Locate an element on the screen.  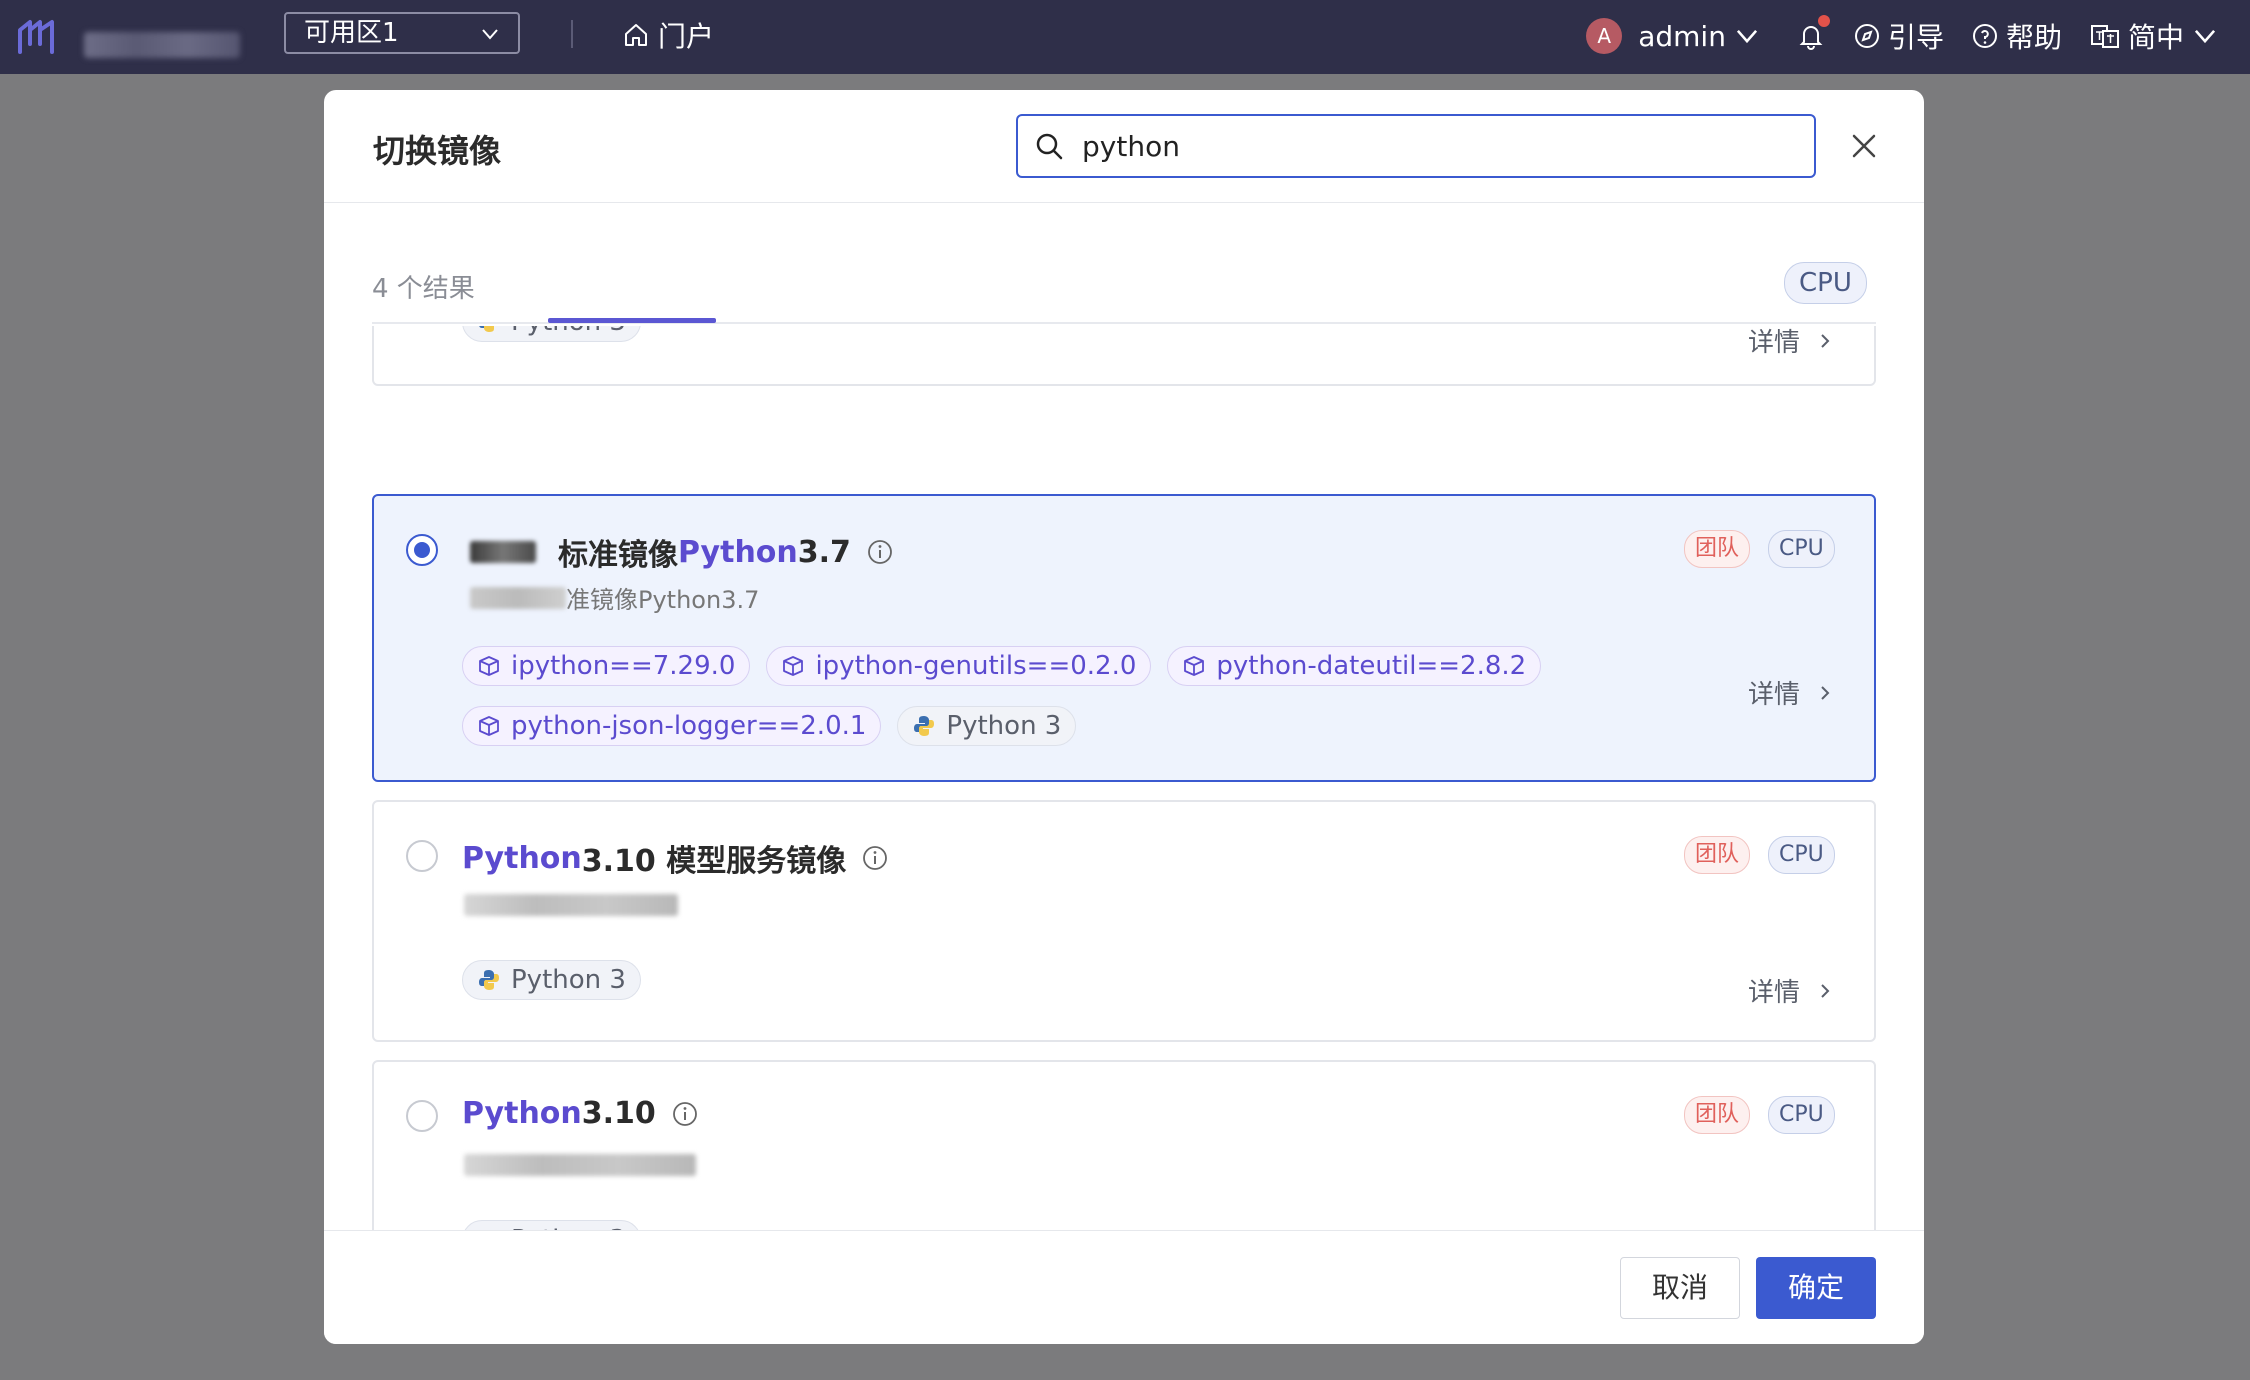
package-tag: python-dateutil==2.8.2 is located at coordinates (1354, 666).